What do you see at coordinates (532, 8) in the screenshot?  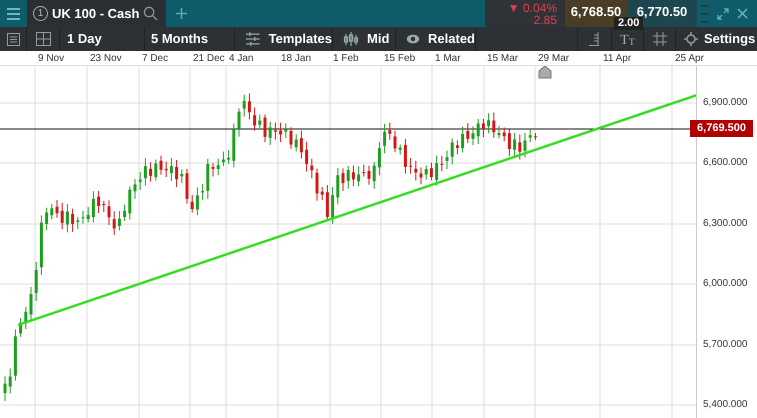 I see `change-percent: ▼ 0.04%` at bounding box center [532, 8].